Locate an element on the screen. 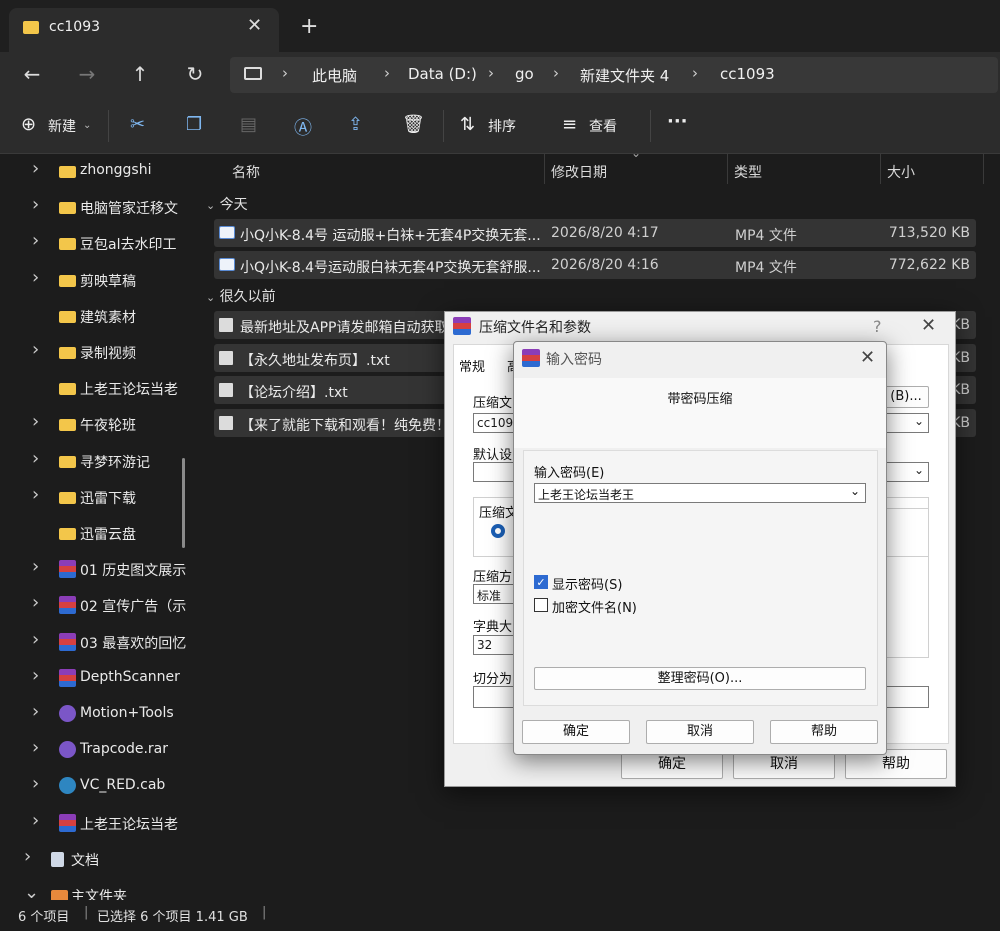 The height and width of the screenshot is (931, 1000). sidebar-item: ⌄ 主文件夹 is located at coordinates (98, 889).